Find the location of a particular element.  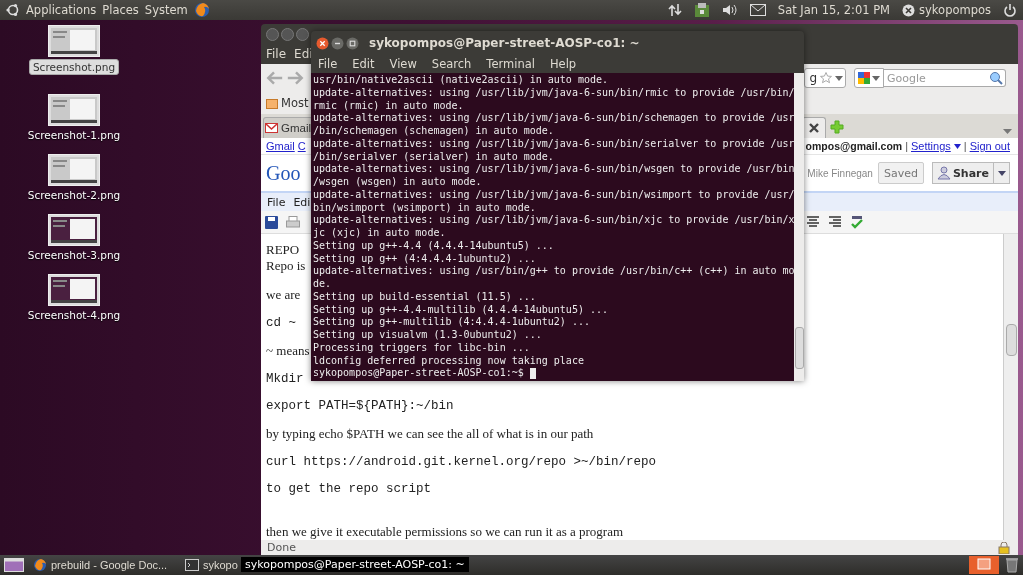

file-label: Screenshot.png is located at coordinates (74, 67).